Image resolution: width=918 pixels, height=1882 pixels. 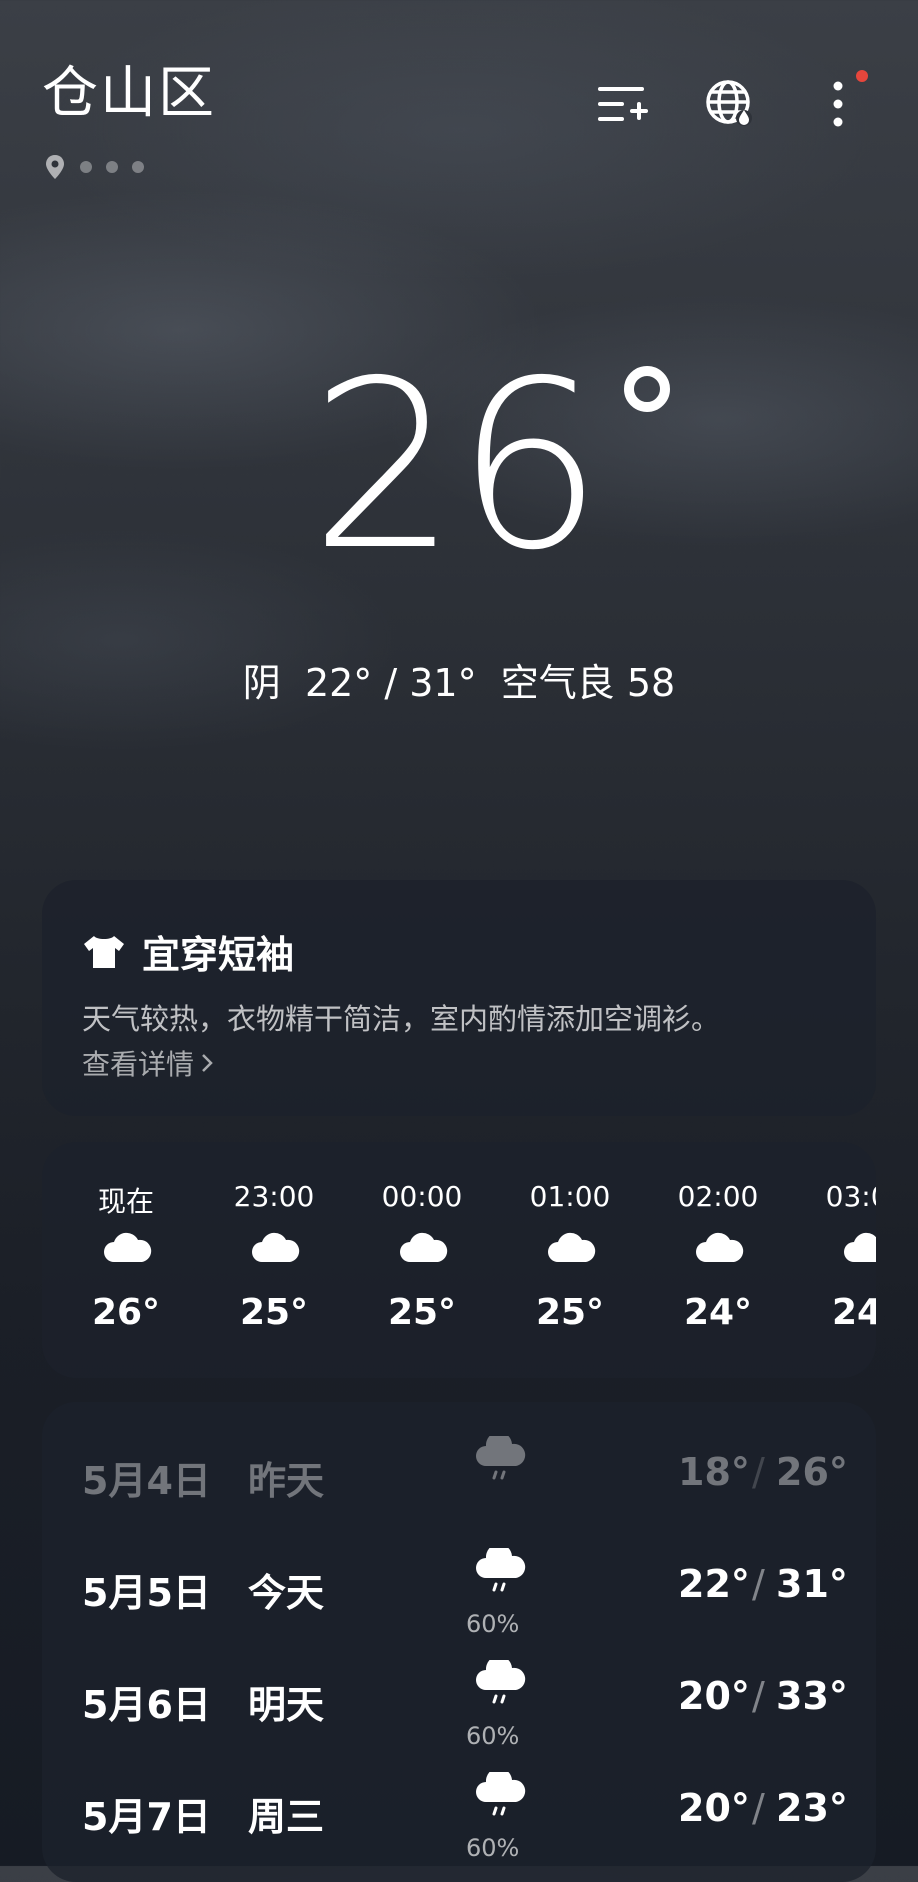 I want to click on add-city-icon, so click(x=623, y=104).